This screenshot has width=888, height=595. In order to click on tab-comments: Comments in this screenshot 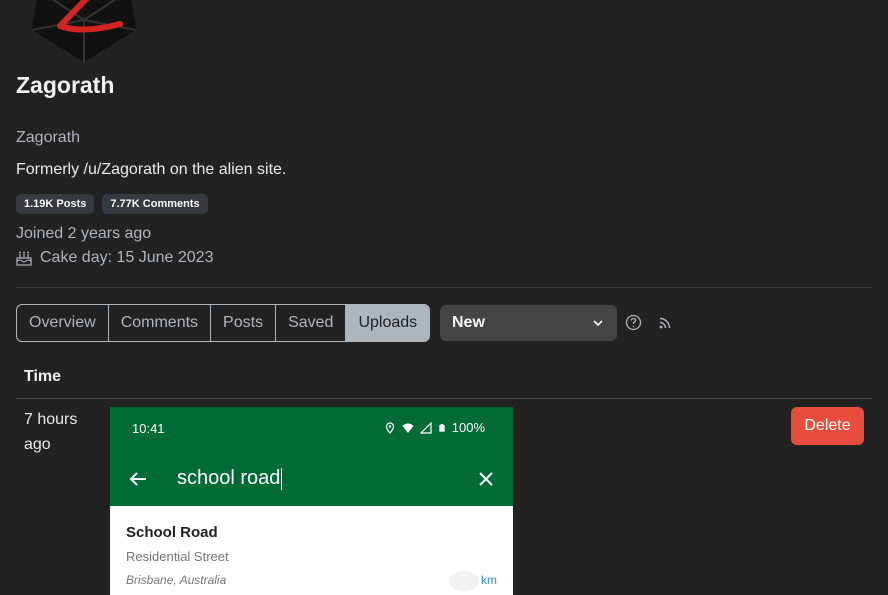, I will do `click(160, 323)`.